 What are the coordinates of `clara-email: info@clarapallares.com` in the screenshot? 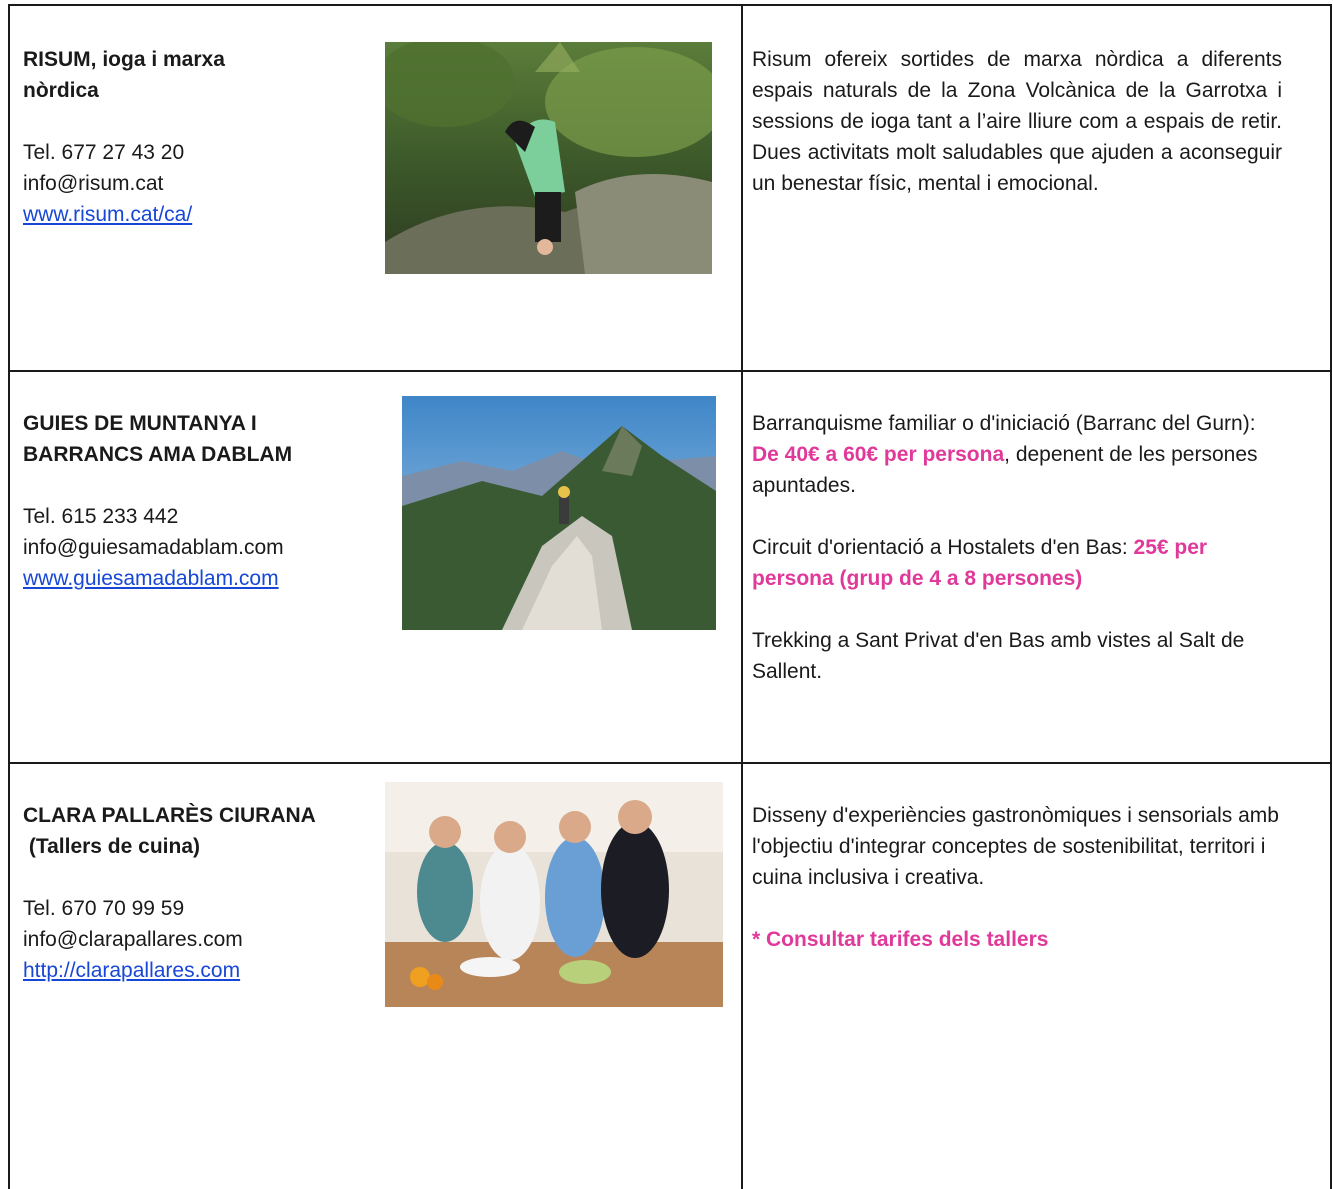 It's located at (133, 939).